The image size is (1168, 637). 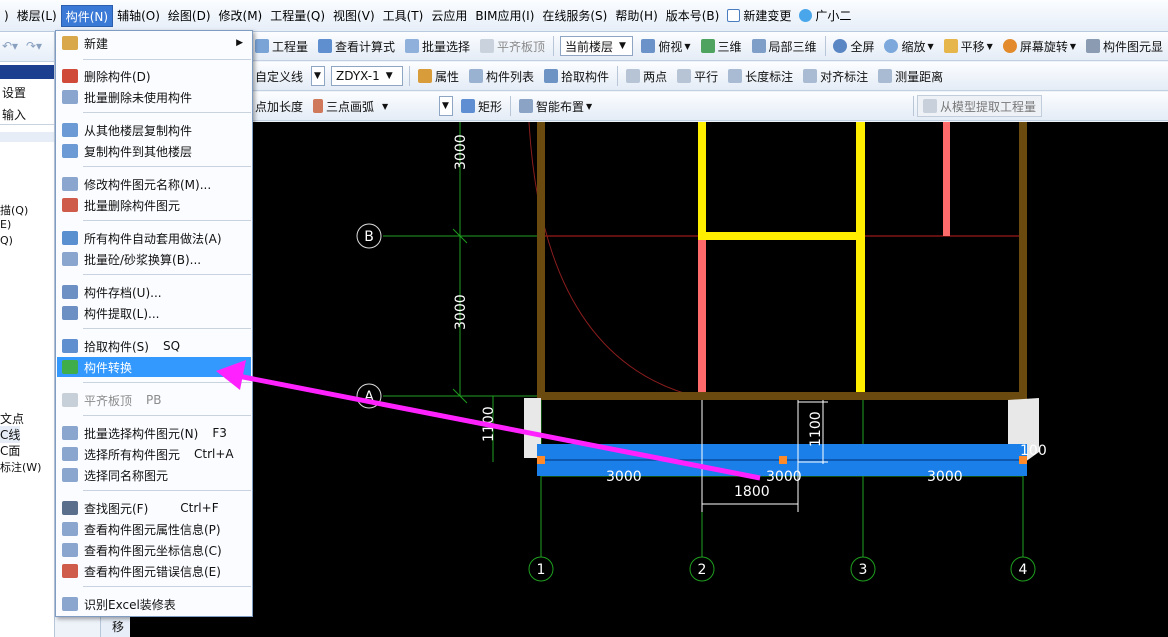 What do you see at coordinates (10, 434) in the screenshot?
I see `left-item-line: C线` at bounding box center [10, 434].